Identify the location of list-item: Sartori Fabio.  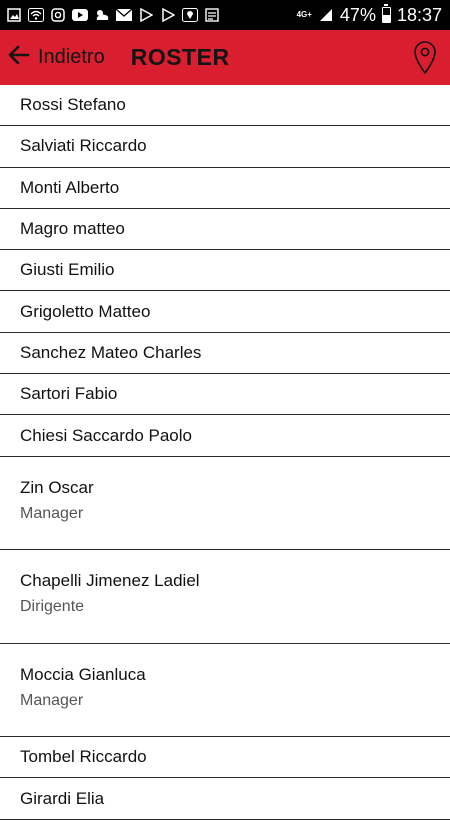
(225, 395).